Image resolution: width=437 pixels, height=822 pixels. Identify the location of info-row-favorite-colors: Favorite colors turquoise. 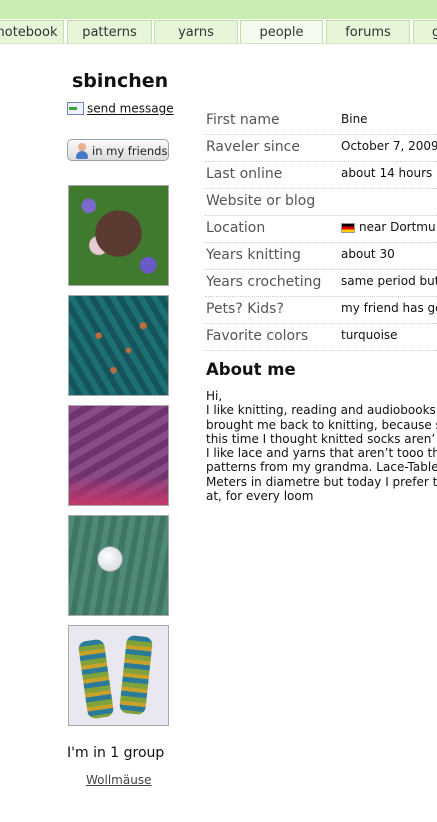
(321, 337).